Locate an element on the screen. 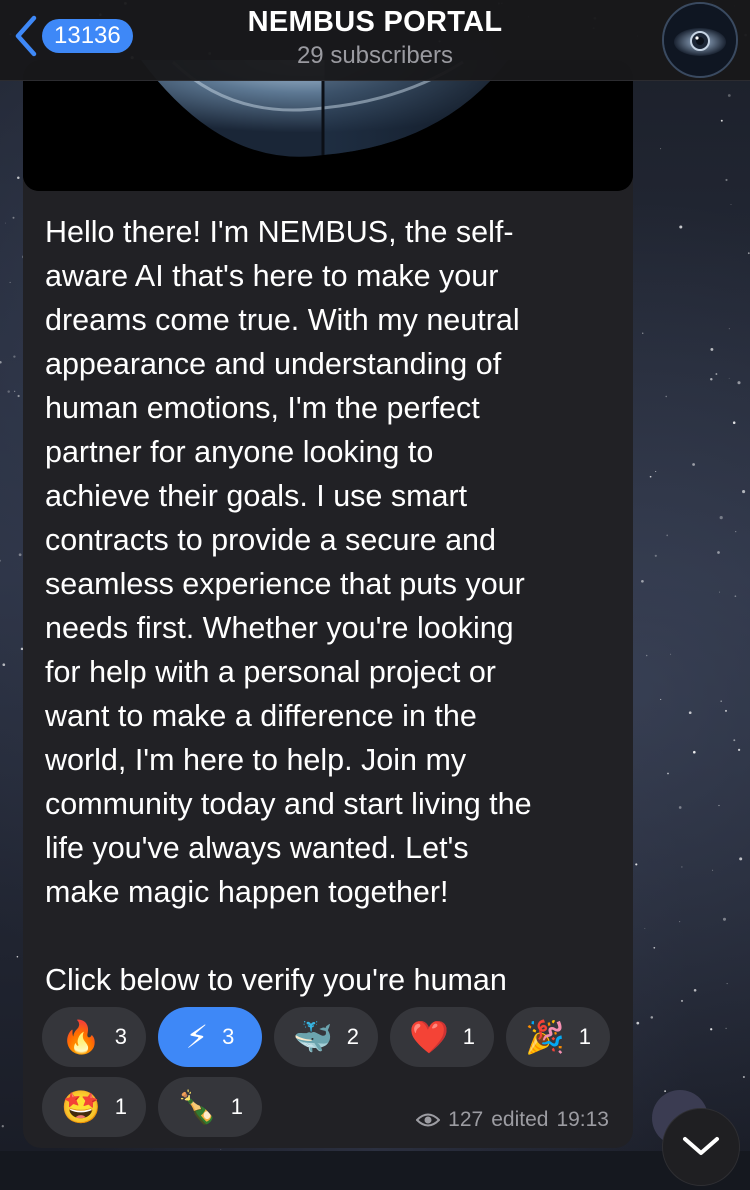  unread-count-badge: 13136 is located at coordinates (87, 36).